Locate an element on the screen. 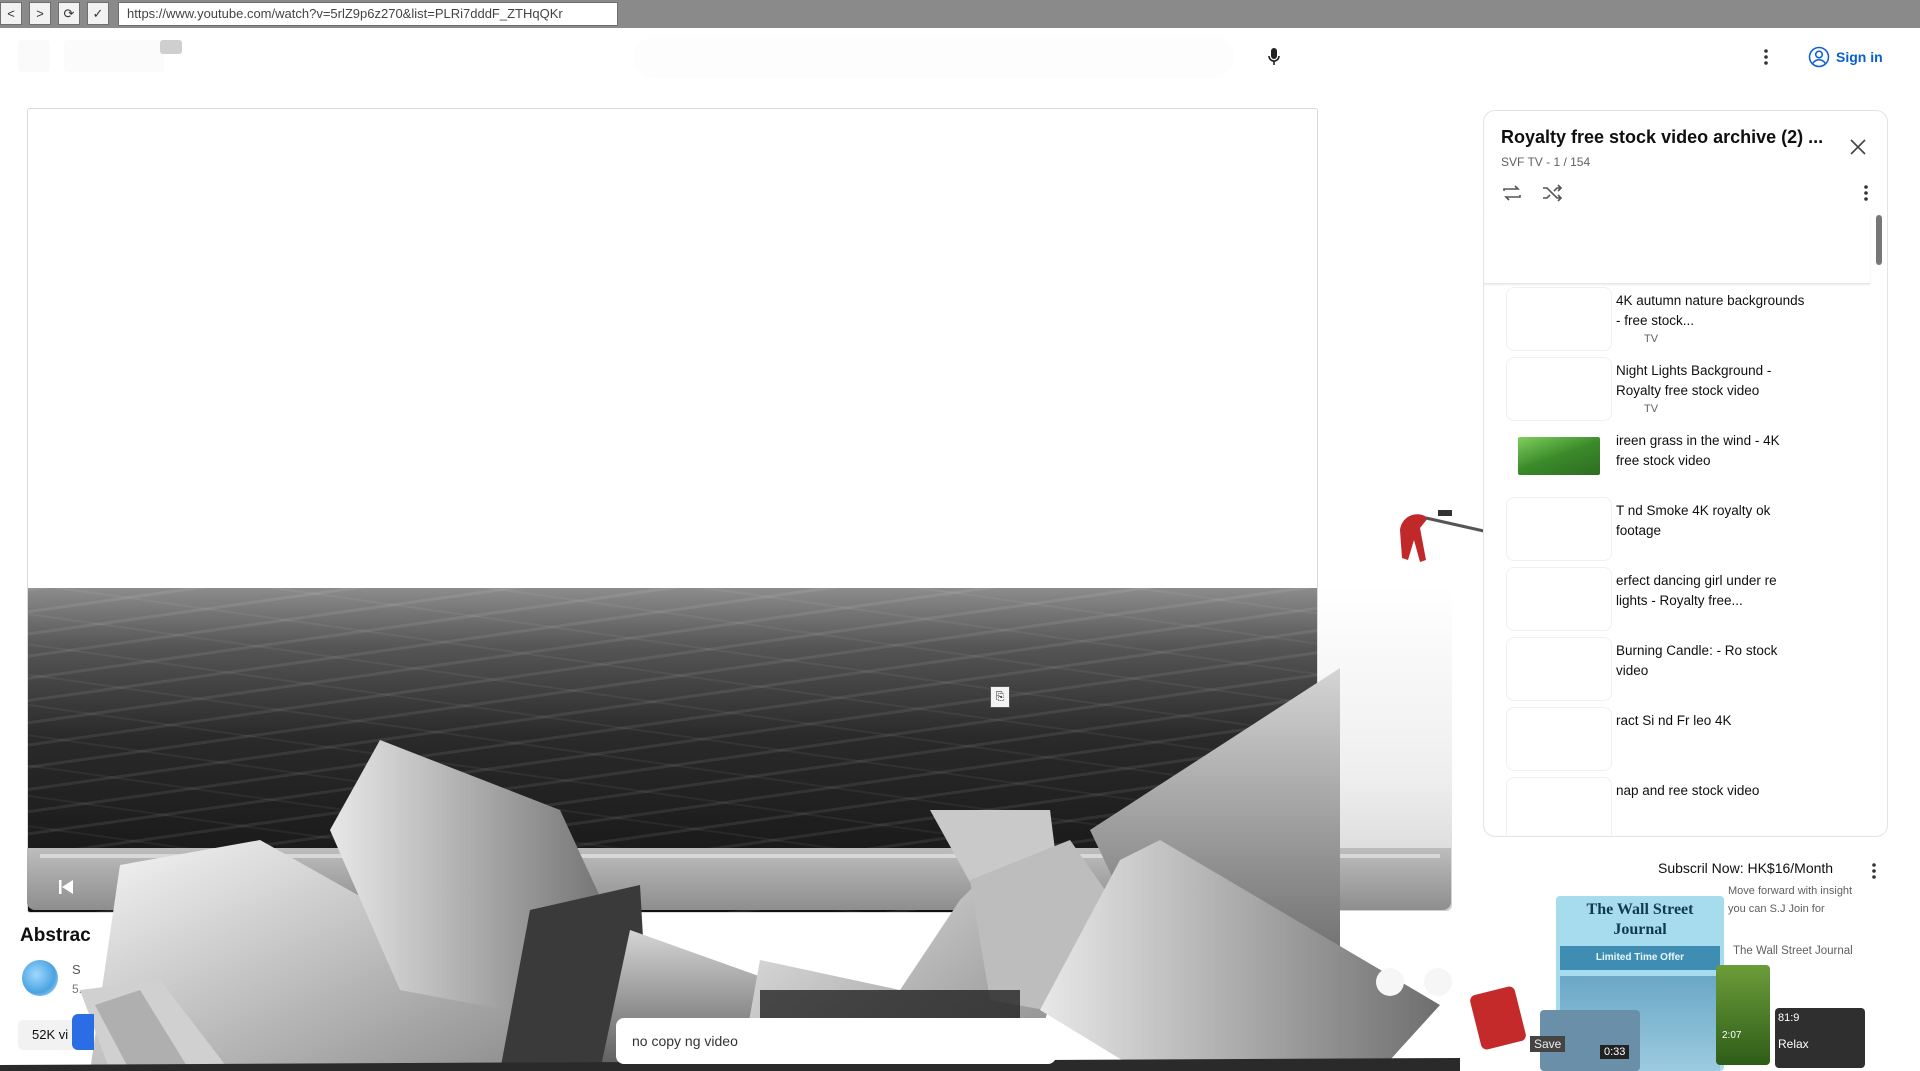 This screenshot has width=1920, height=1071. list-item-title: Burning Candle: - Ro stock video is located at coordinates (1697, 660).